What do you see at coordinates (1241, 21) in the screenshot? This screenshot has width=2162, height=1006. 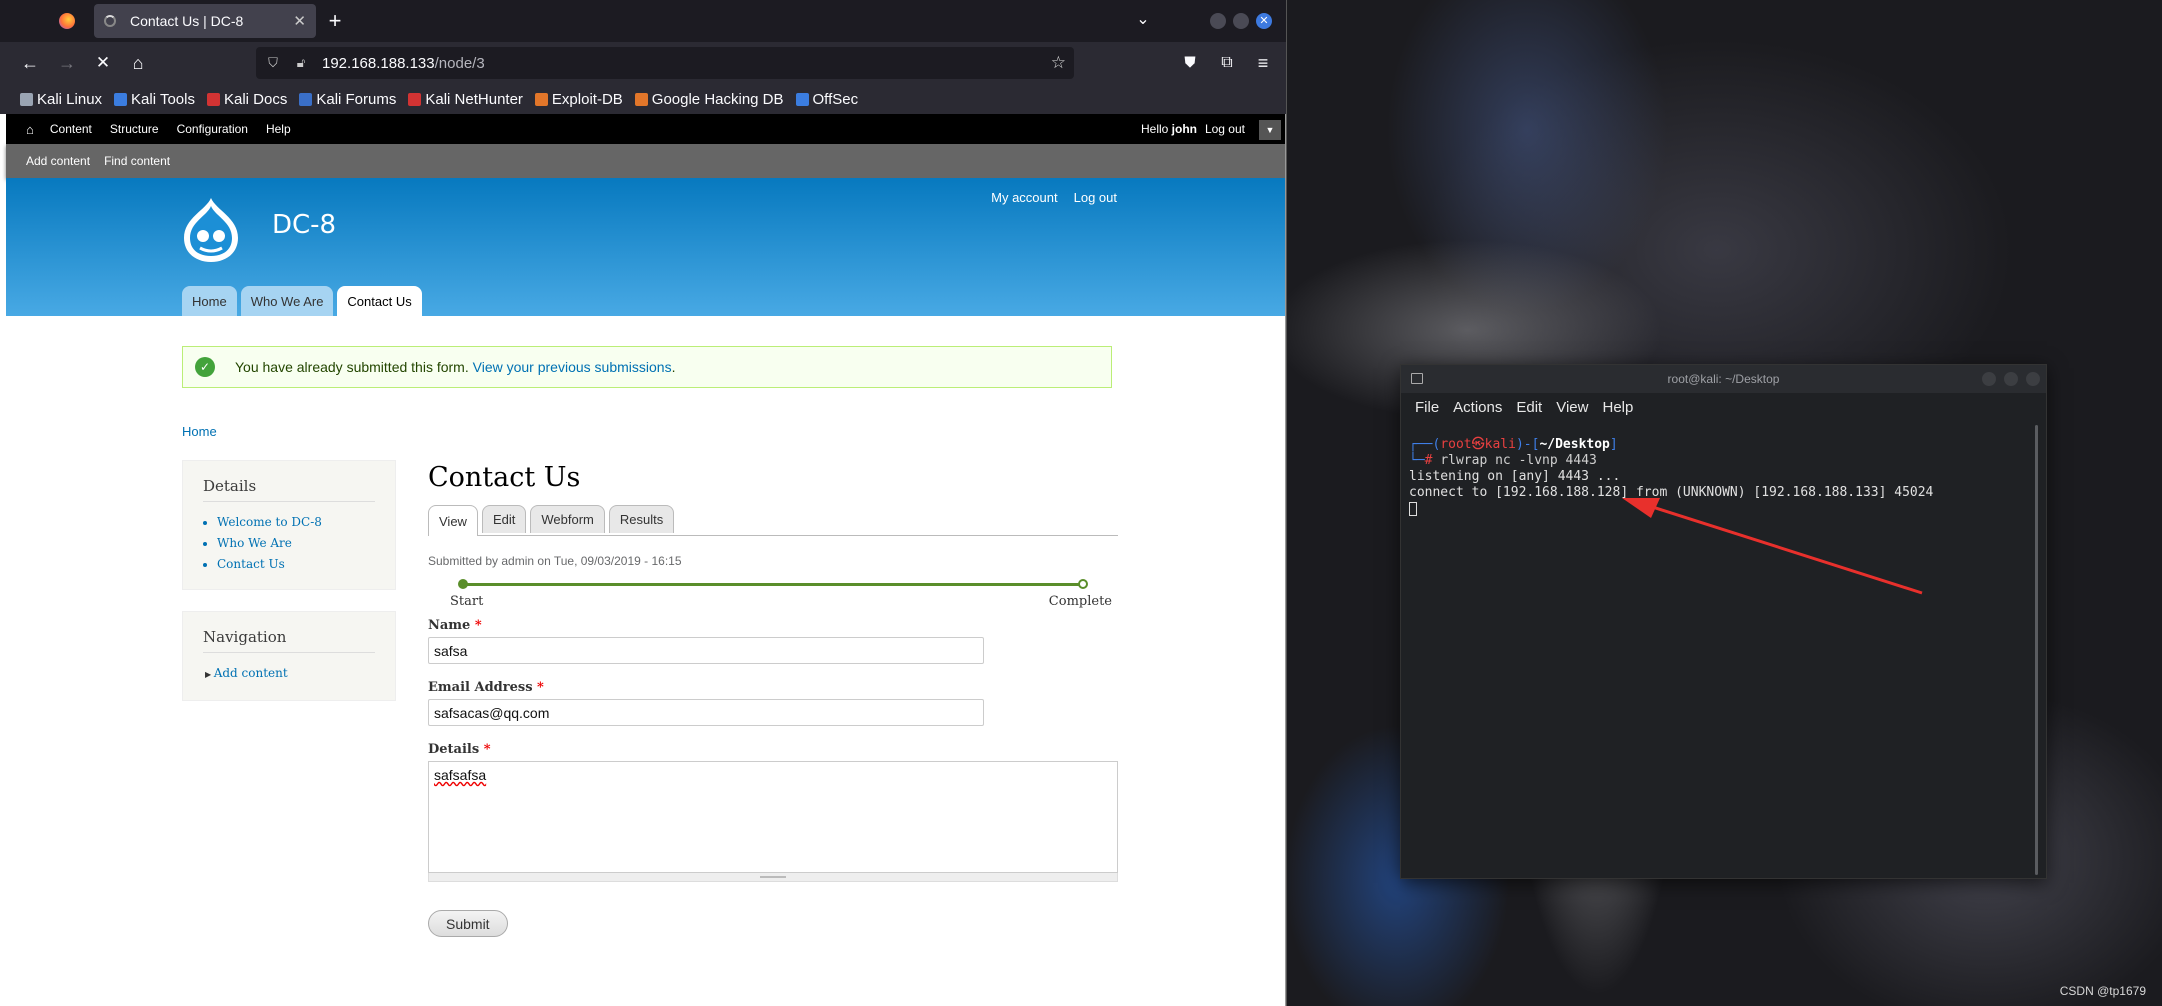 I see `maximize-button` at bounding box center [1241, 21].